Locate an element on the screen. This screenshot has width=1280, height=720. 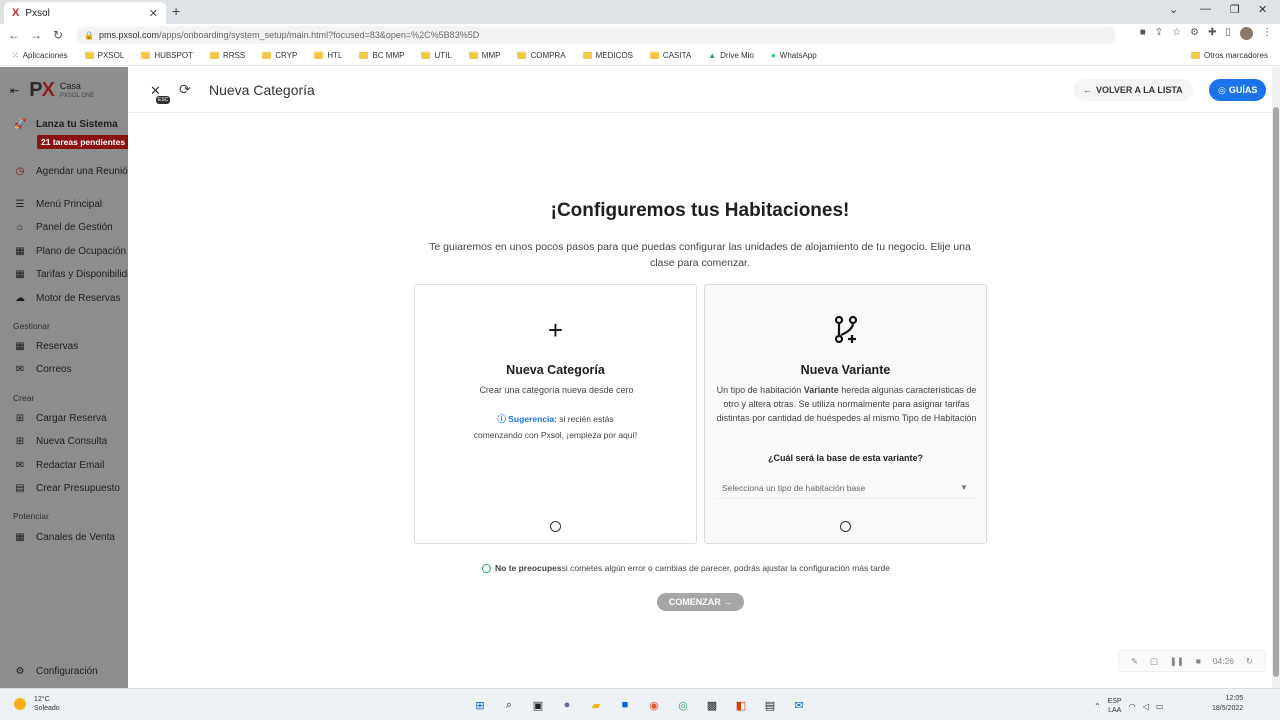
scrollbar-thumb is located at coordinates (1276, 392).